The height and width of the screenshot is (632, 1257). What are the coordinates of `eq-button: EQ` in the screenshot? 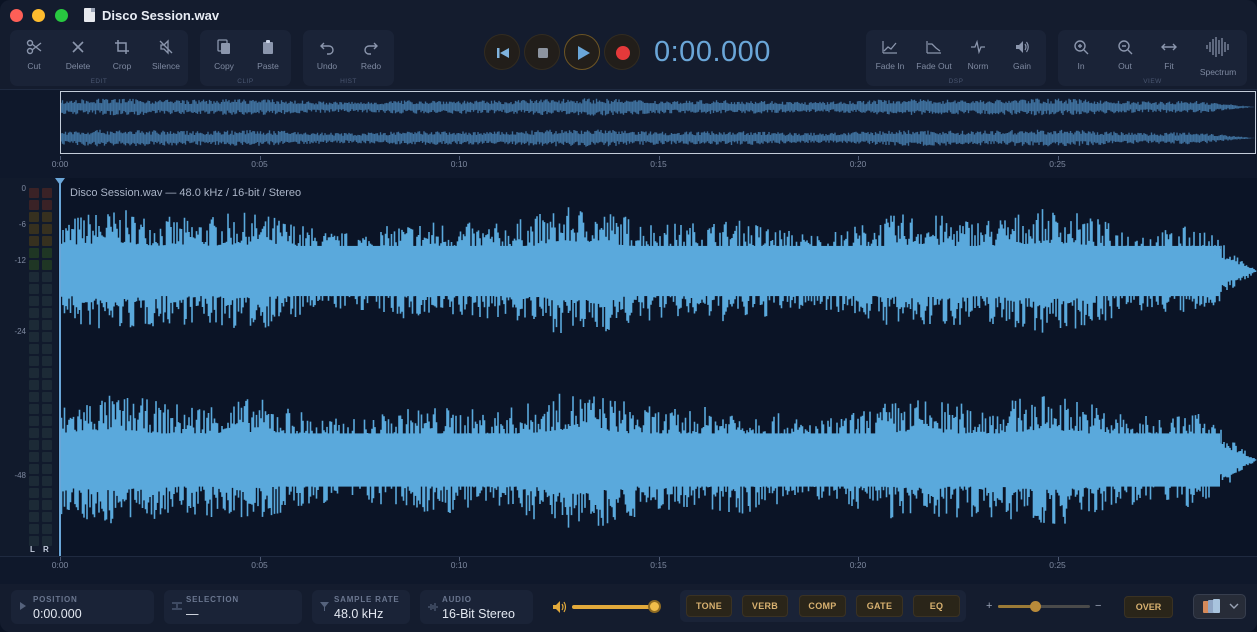 It's located at (936, 606).